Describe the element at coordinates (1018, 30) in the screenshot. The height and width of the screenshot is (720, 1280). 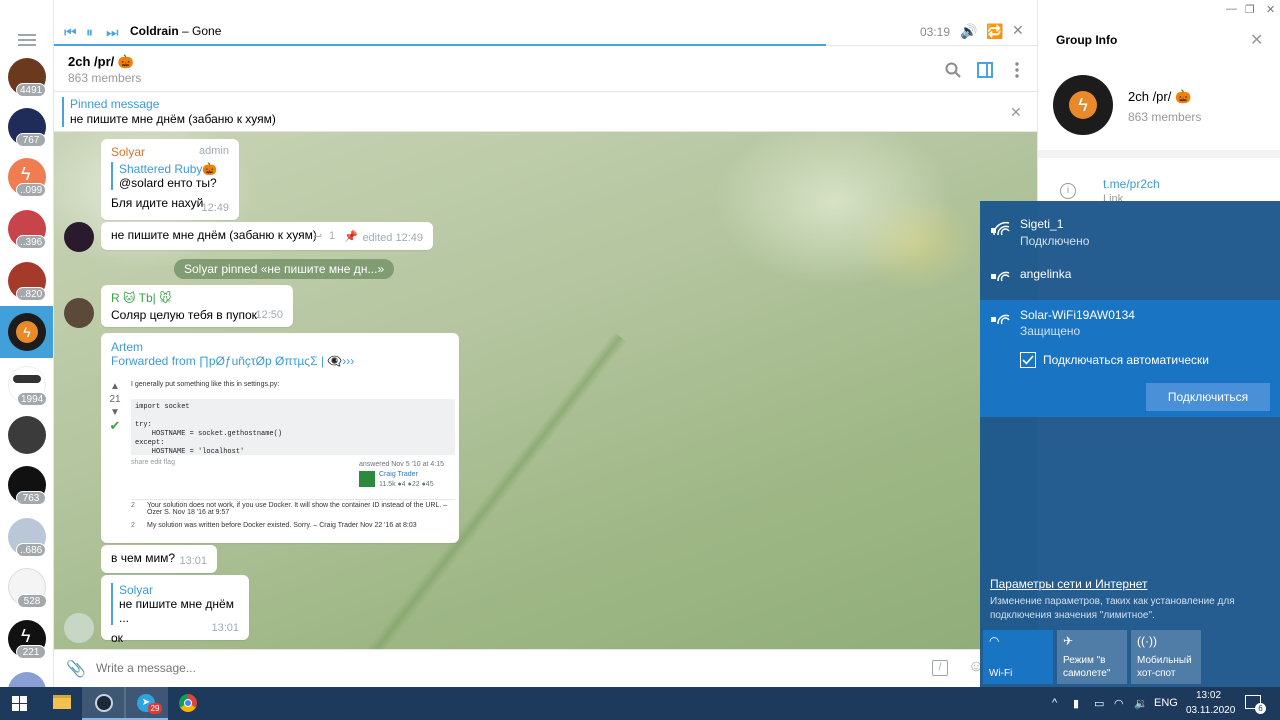
I see `close-player-icon: ✕` at that location.